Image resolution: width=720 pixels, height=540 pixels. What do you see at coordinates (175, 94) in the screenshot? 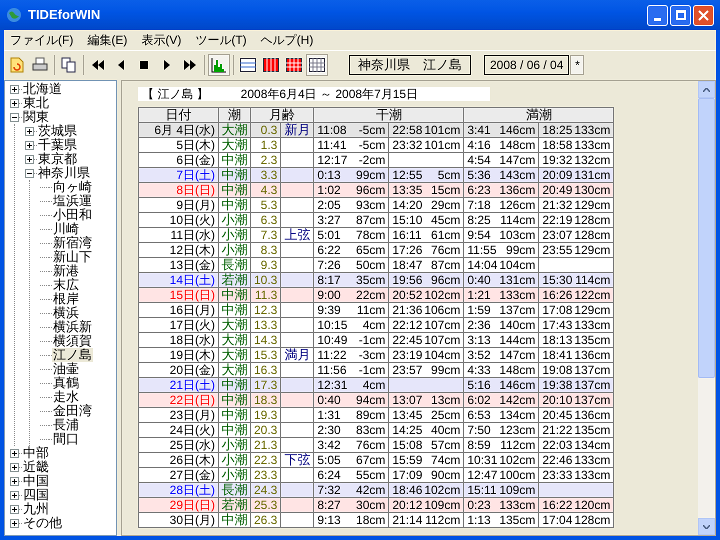
I see `station-name: 【 江ノ島 】` at bounding box center [175, 94].